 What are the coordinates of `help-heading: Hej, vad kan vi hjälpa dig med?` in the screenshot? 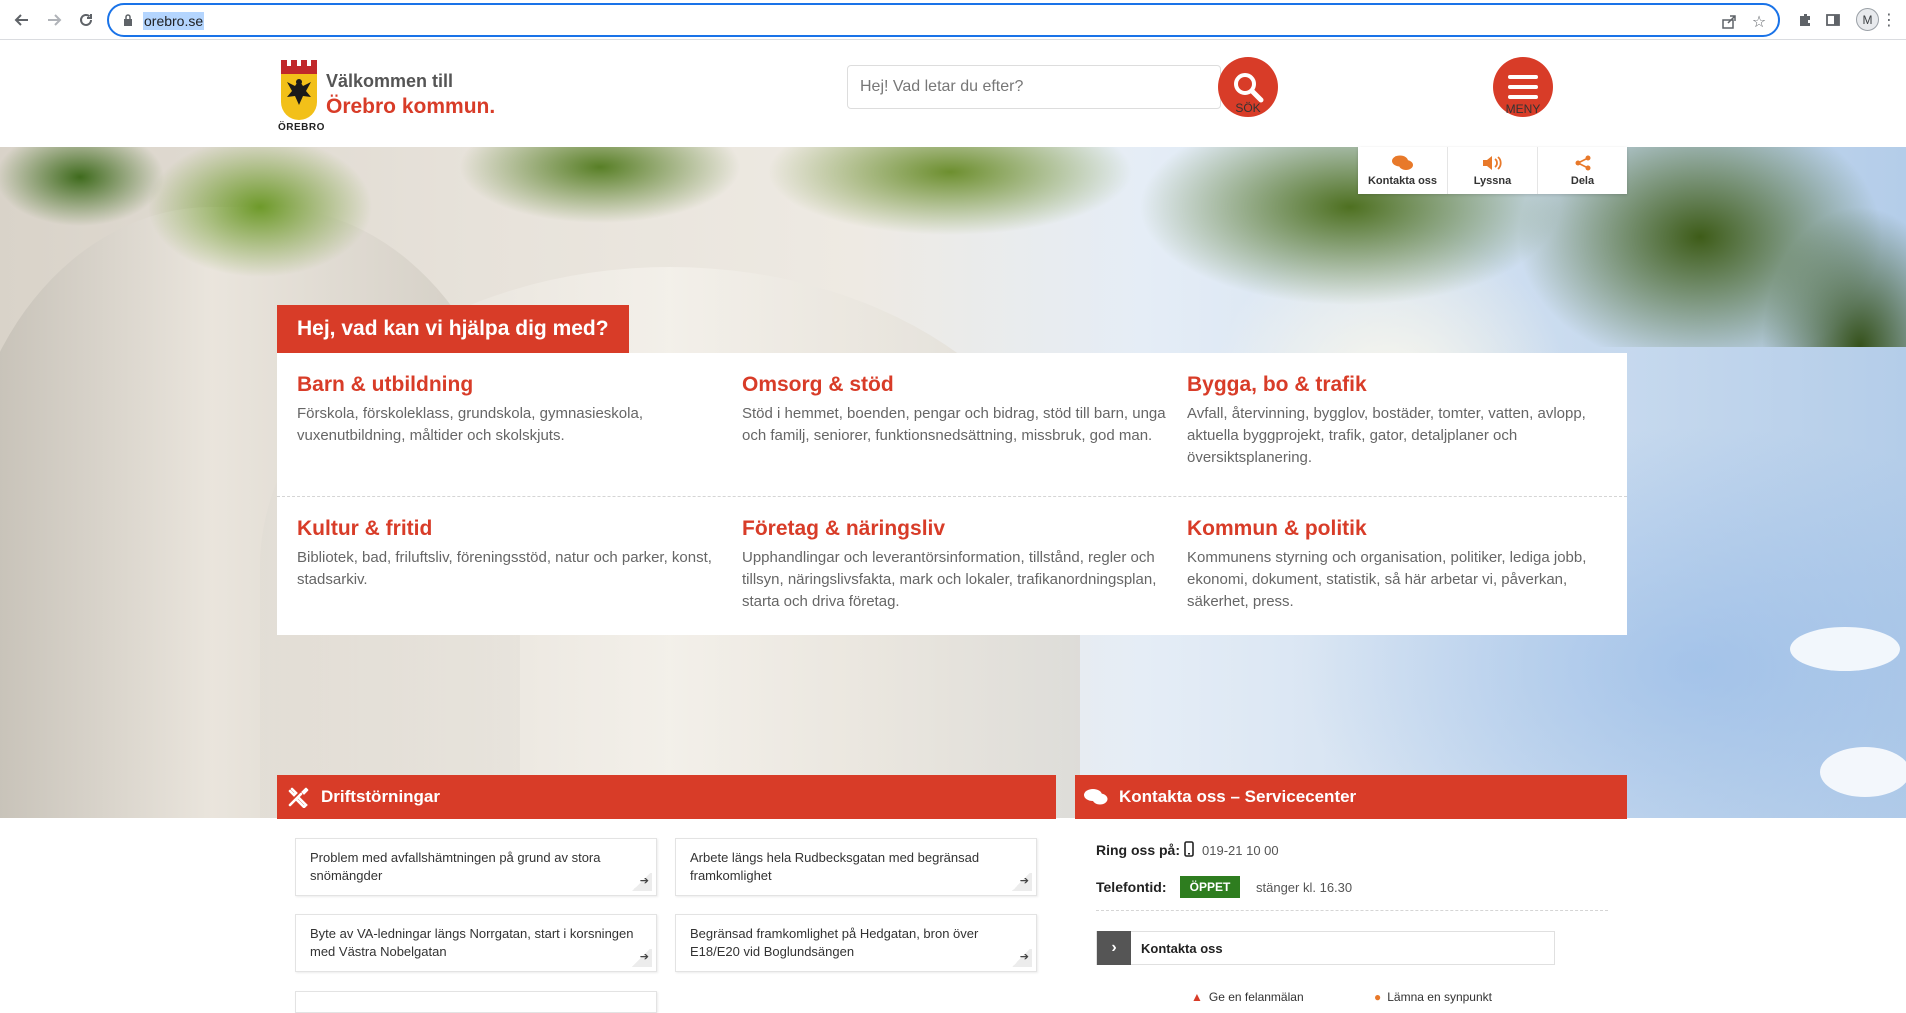 It's located at (453, 329).